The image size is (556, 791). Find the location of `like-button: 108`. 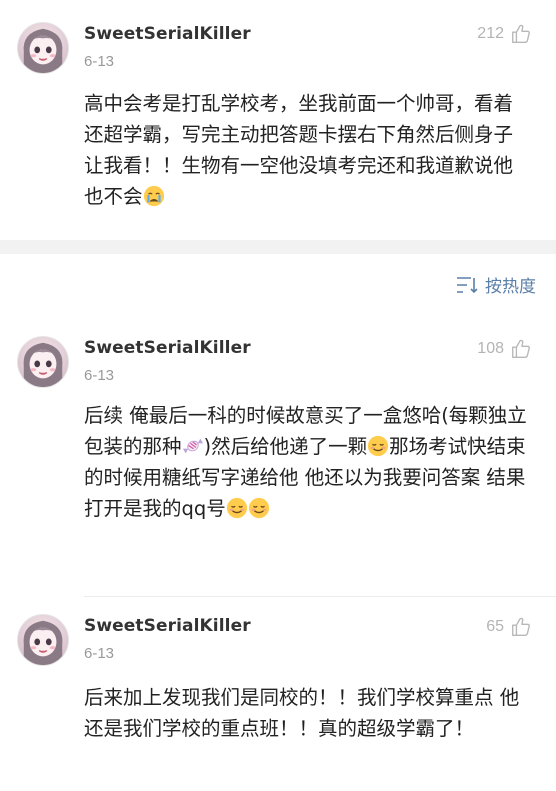

like-button: 108 is located at coordinates (504, 349).